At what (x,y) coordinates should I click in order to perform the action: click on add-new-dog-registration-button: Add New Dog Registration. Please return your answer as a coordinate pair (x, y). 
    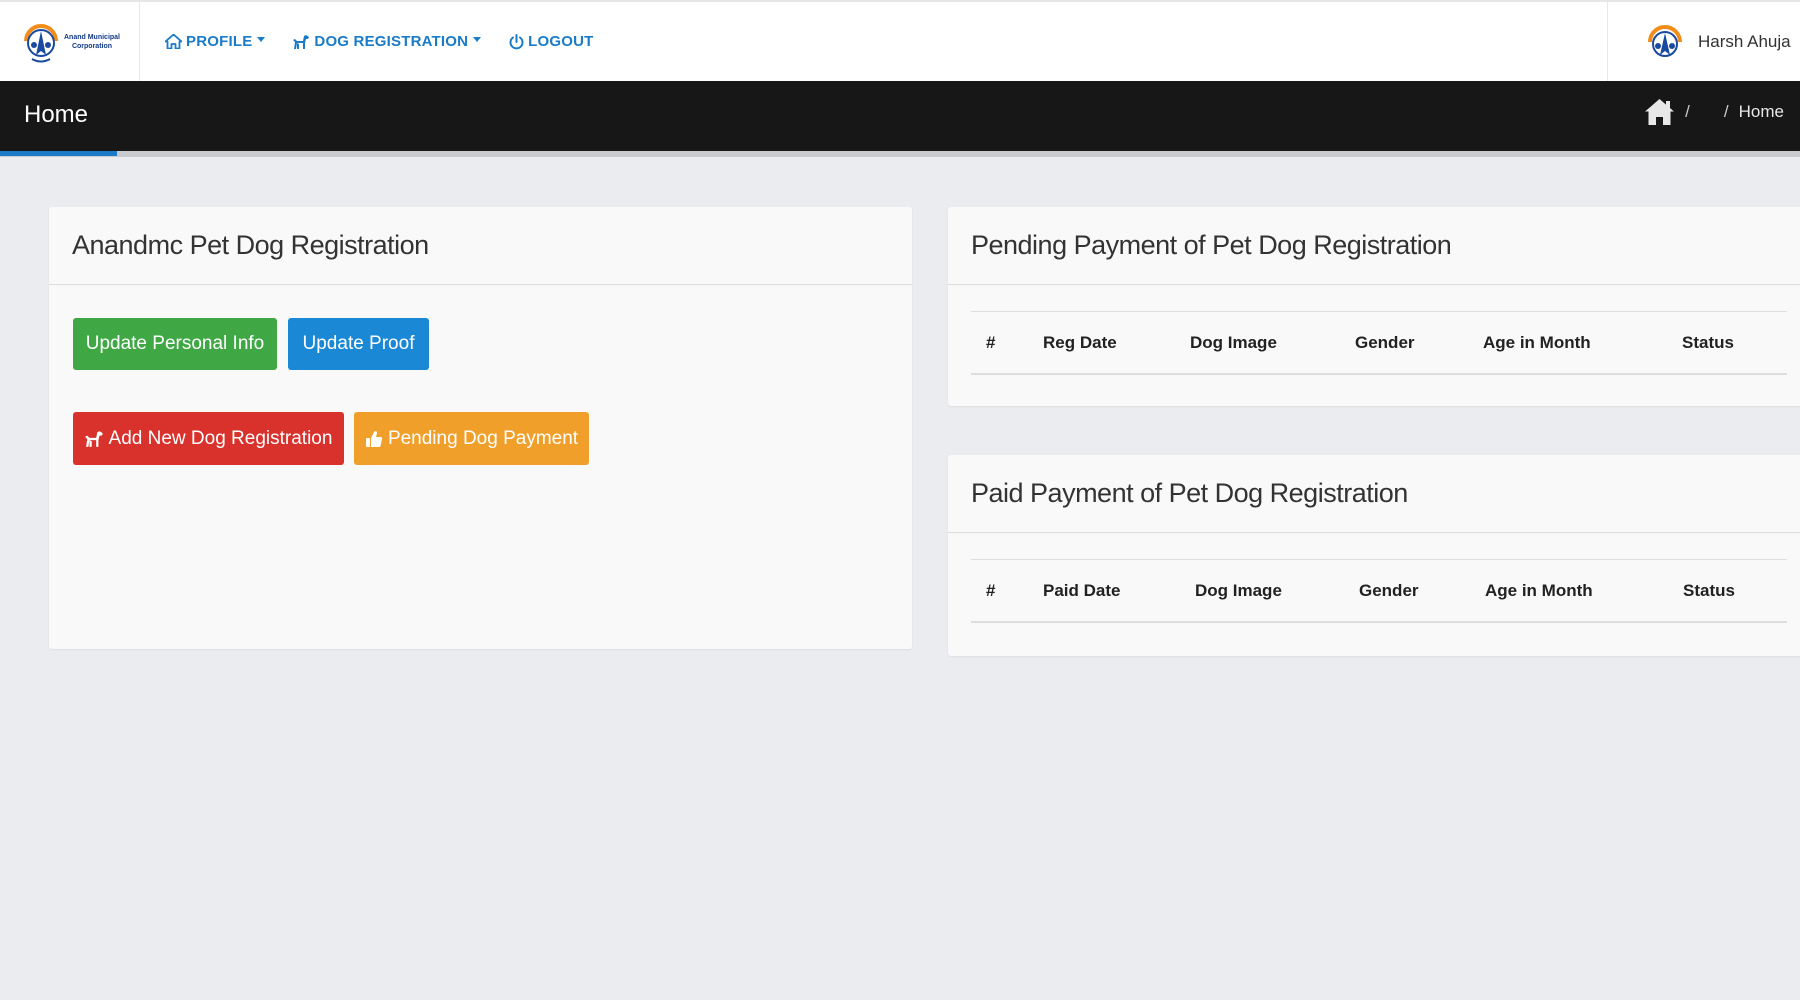
    Looking at the image, I should click on (208, 438).